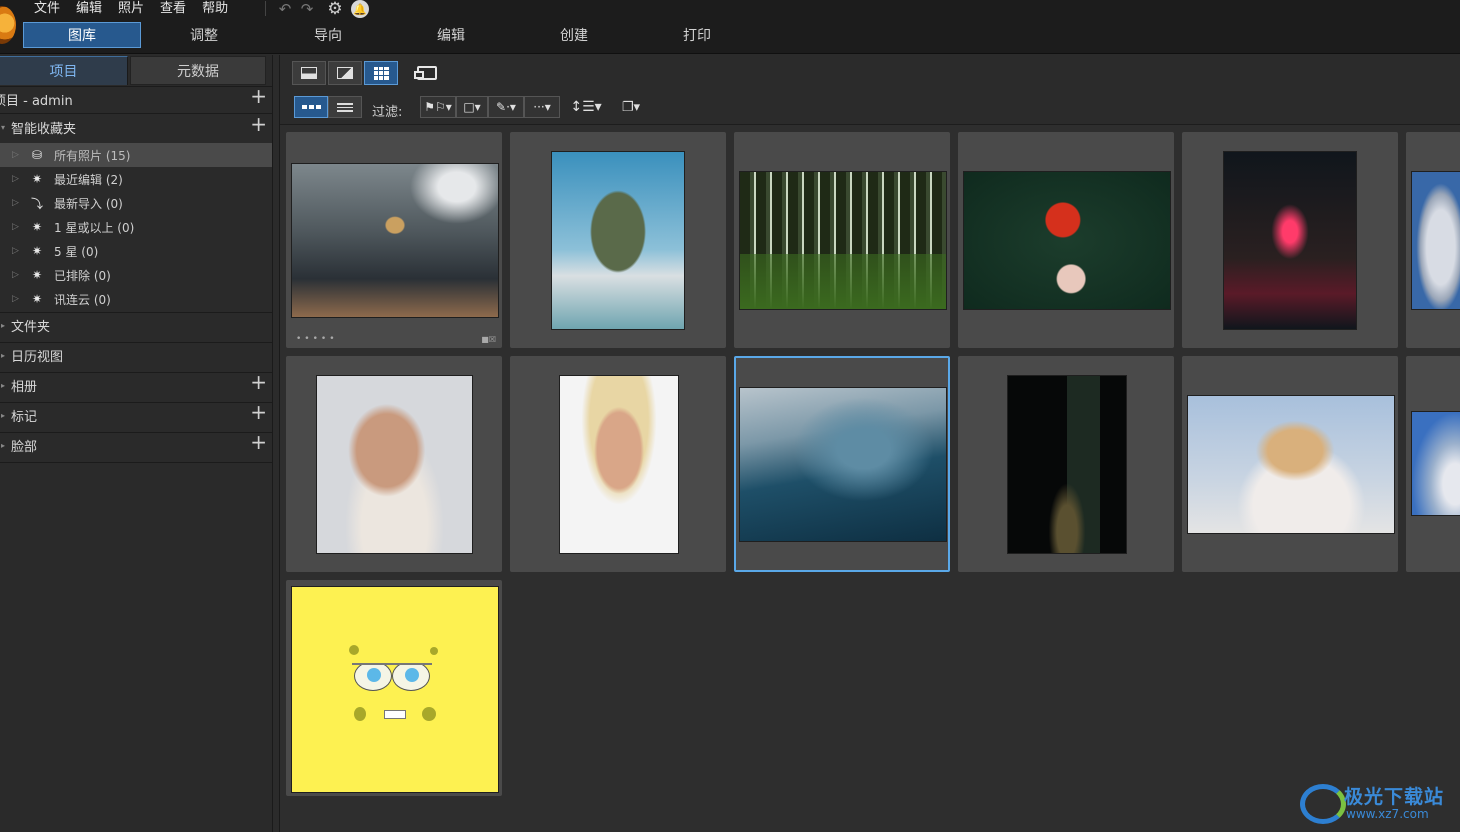 This screenshot has height=832, width=1460. What do you see at coordinates (173, 9) in the screenshot?
I see `menu-view: 查看` at bounding box center [173, 9].